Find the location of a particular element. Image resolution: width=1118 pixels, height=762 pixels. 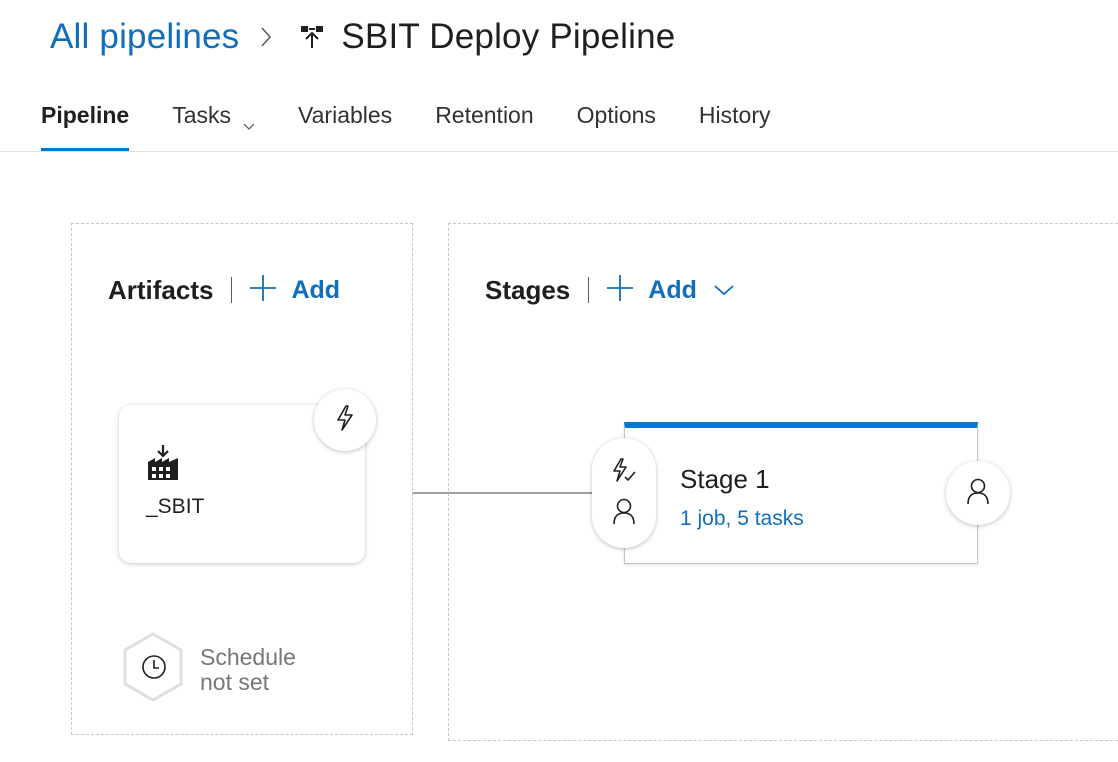

tab-pipeline: Pipeline is located at coordinates (85, 124).